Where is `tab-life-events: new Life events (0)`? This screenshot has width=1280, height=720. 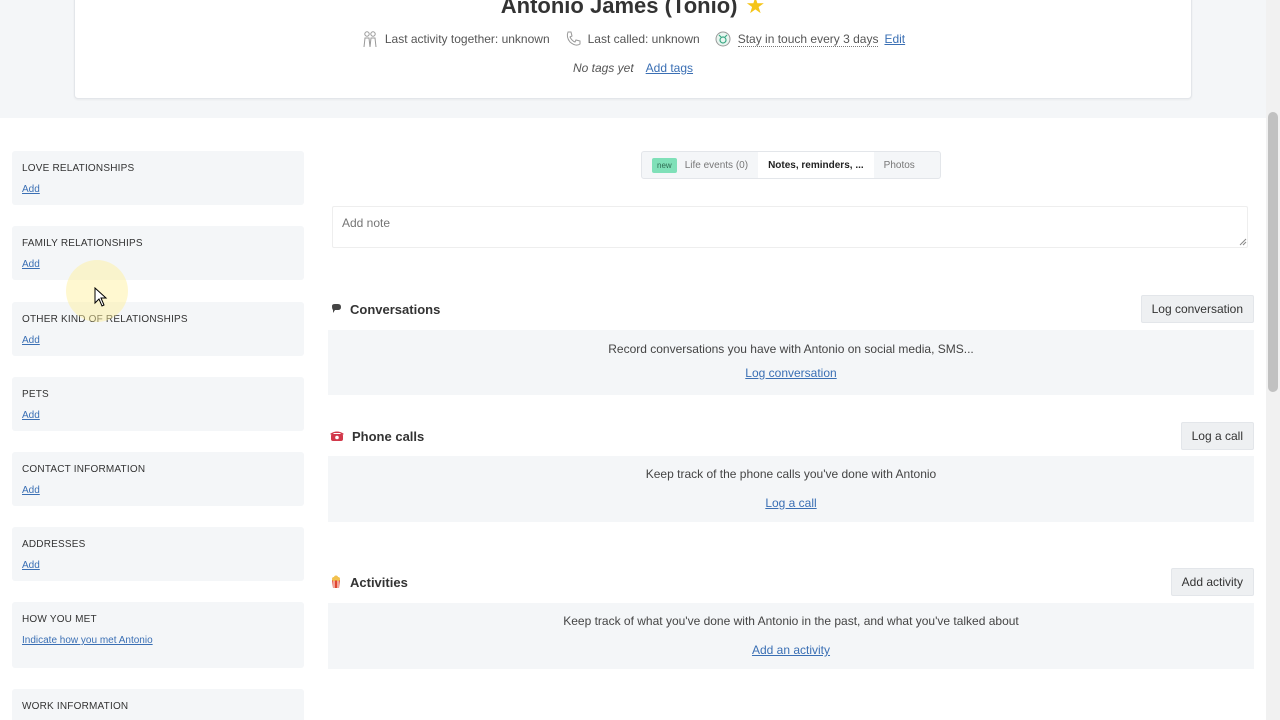
tab-life-events: new Life events (0) is located at coordinates (700, 165).